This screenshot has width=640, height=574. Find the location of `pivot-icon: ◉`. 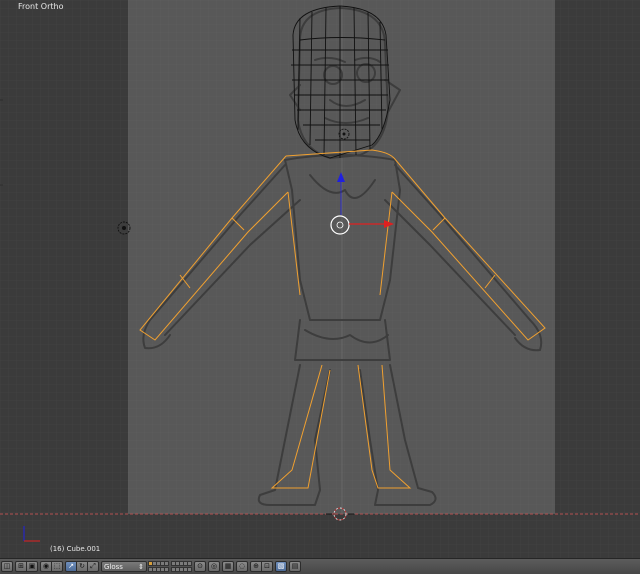

pivot-icon: ◉ is located at coordinates (46, 566).